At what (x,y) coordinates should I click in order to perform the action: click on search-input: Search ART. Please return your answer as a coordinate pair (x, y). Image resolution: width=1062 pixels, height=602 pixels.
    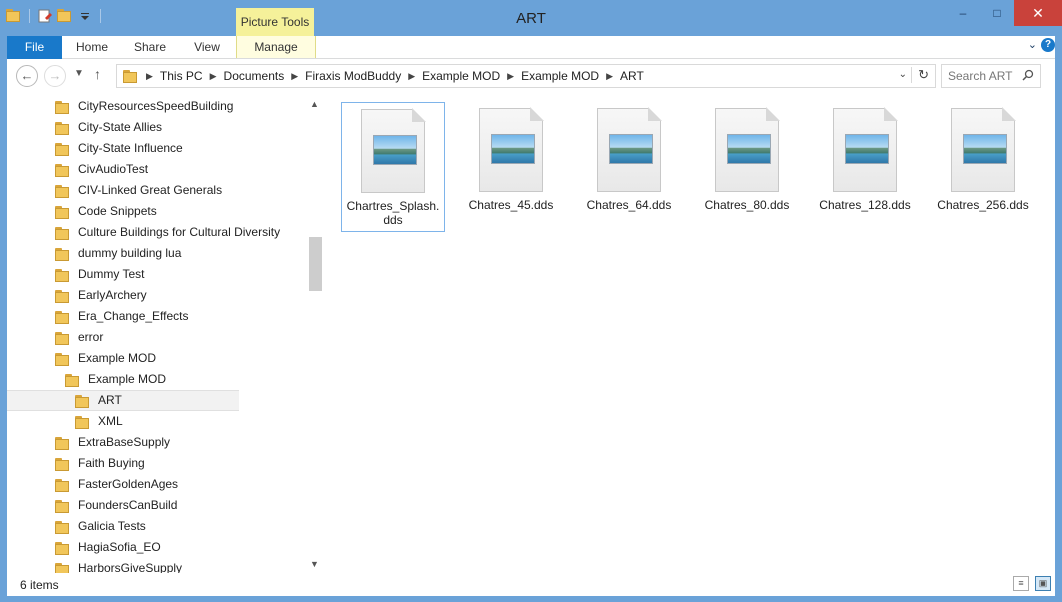
    Looking at the image, I should click on (991, 76).